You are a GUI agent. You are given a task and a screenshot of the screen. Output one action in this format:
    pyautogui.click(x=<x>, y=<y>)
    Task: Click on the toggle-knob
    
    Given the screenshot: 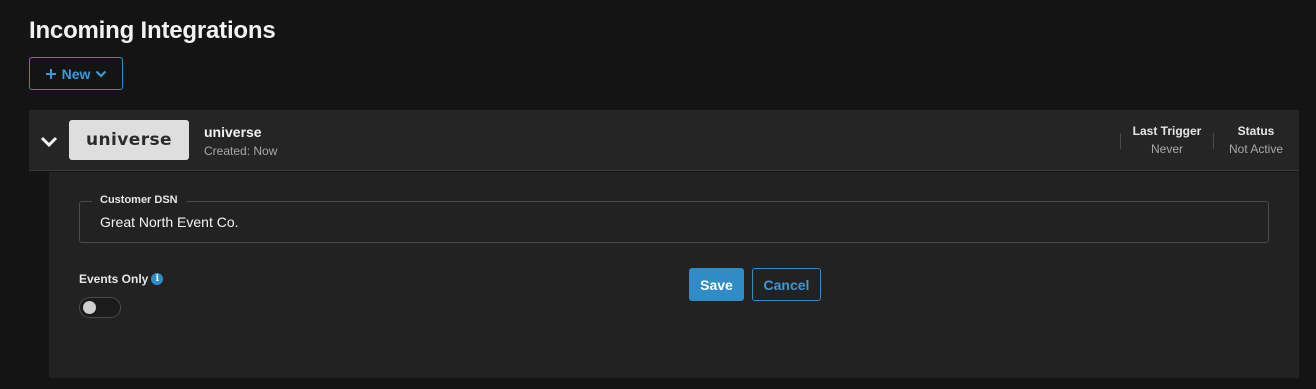 What is the action you would take?
    pyautogui.click(x=89, y=307)
    